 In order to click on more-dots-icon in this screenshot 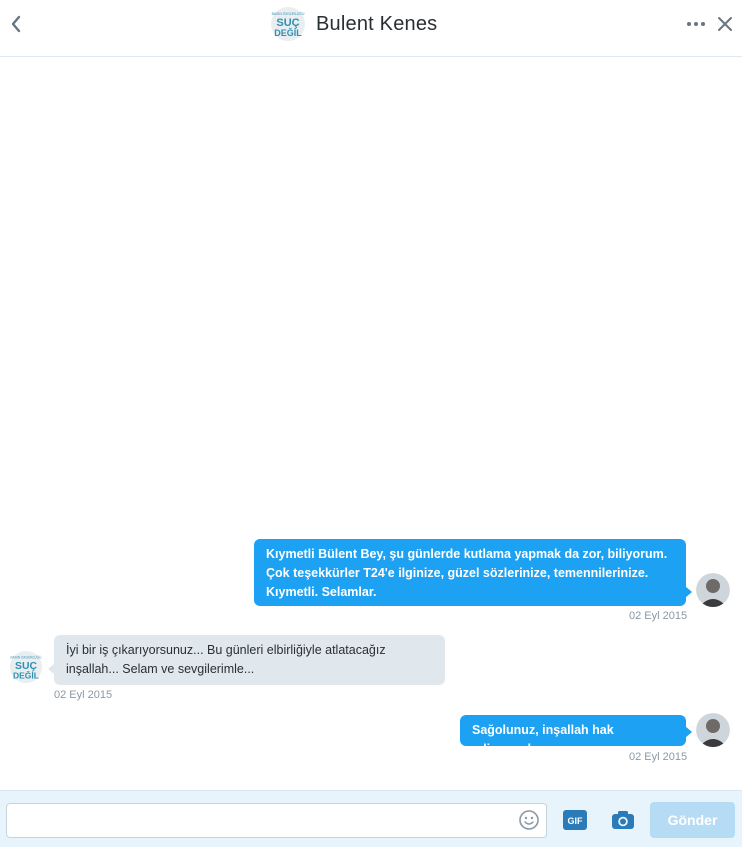, I will do `click(696, 24)`.